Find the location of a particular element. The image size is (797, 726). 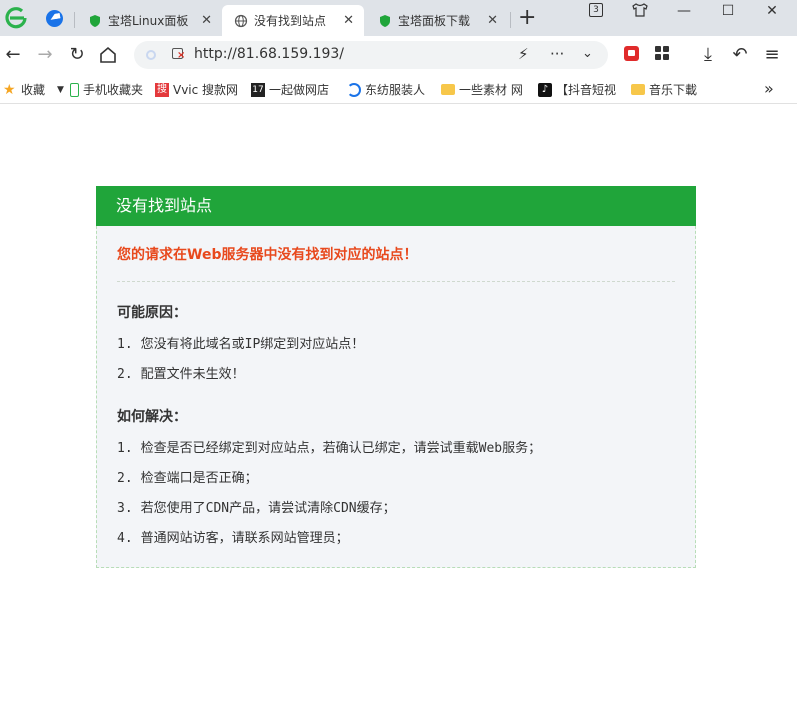

bookmark-music: 音乐下載 is located at coordinates (664, 89).